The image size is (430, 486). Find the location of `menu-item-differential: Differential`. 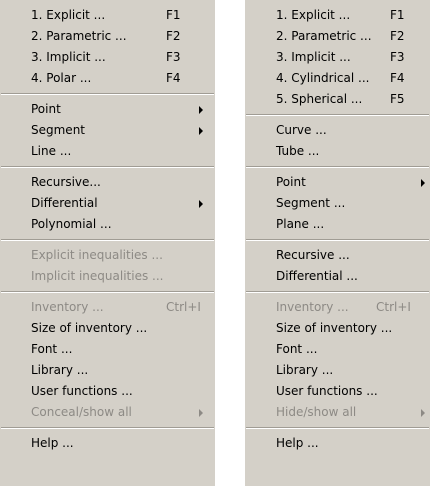

menu-item-differential: Differential is located at coordinates (107, 203).